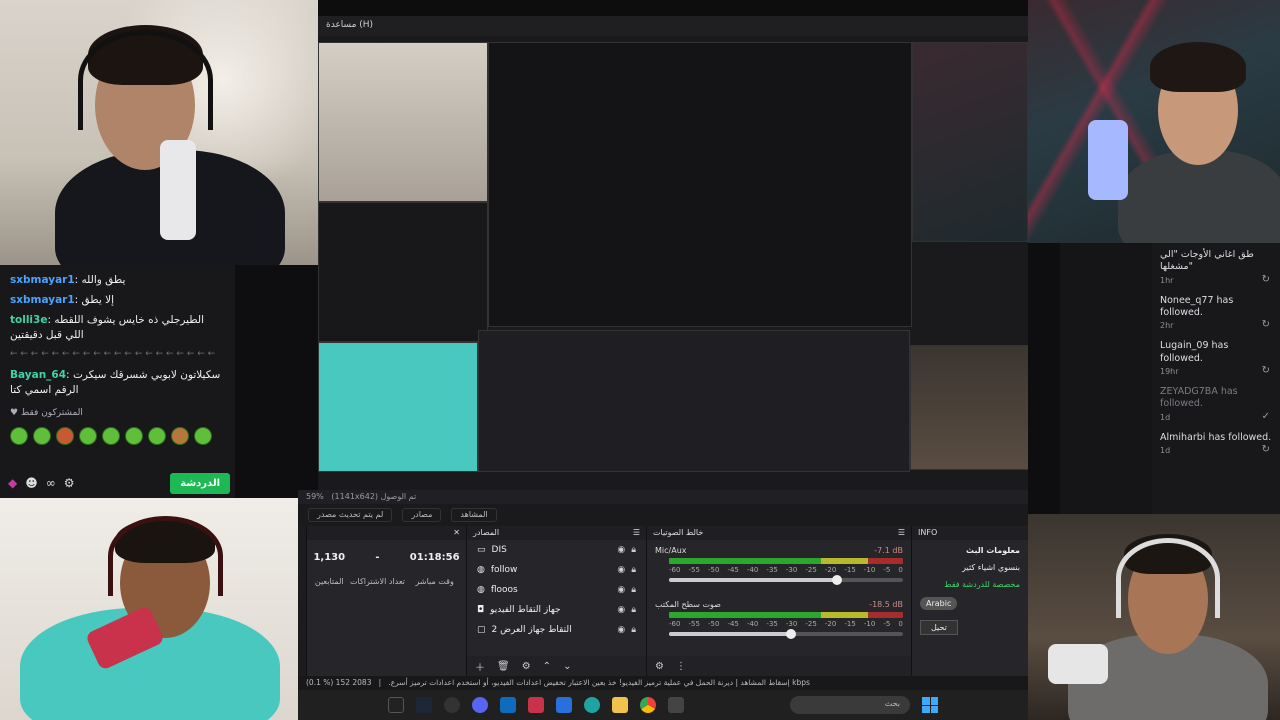  I want to click on chrome-icon, so click(648, 705).